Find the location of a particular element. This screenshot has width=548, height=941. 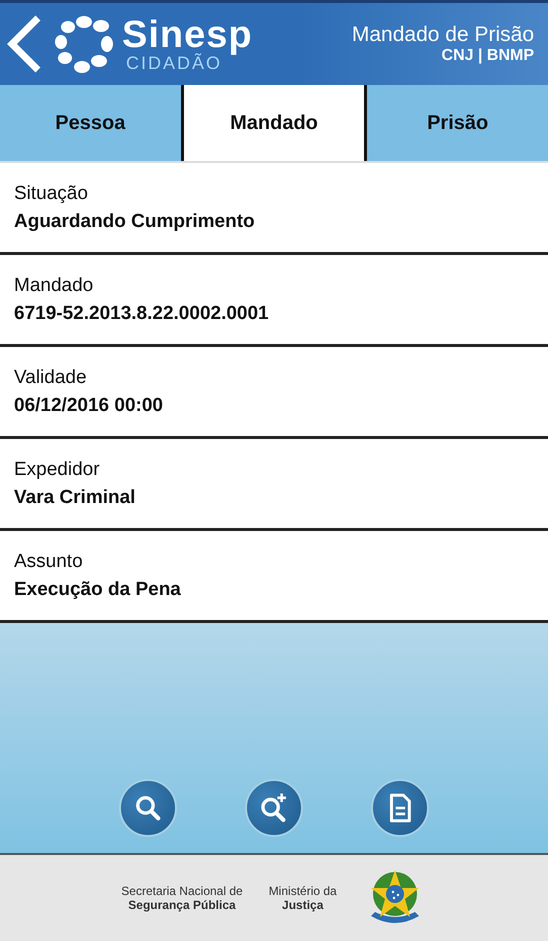

ministry-name: Justiça is located at coordinates (303, 905).